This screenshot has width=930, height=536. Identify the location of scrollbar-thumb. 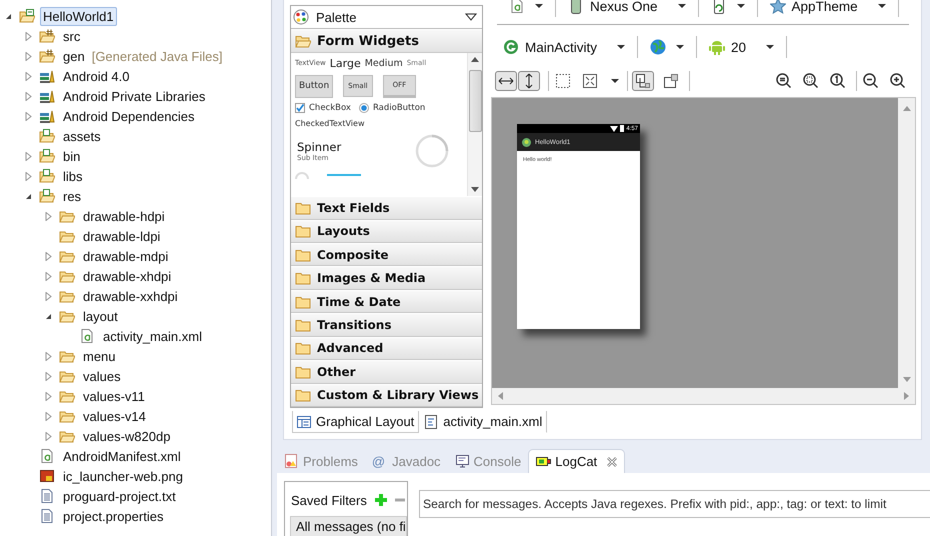
(475, 101).